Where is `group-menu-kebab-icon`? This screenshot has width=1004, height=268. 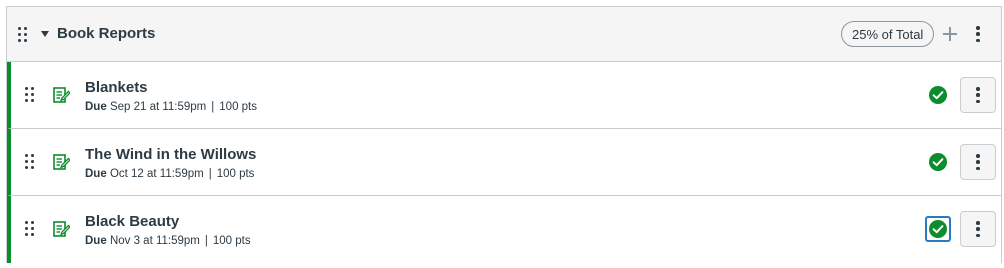 group-menu-kebab-icon is located at coordinates (978, 34).